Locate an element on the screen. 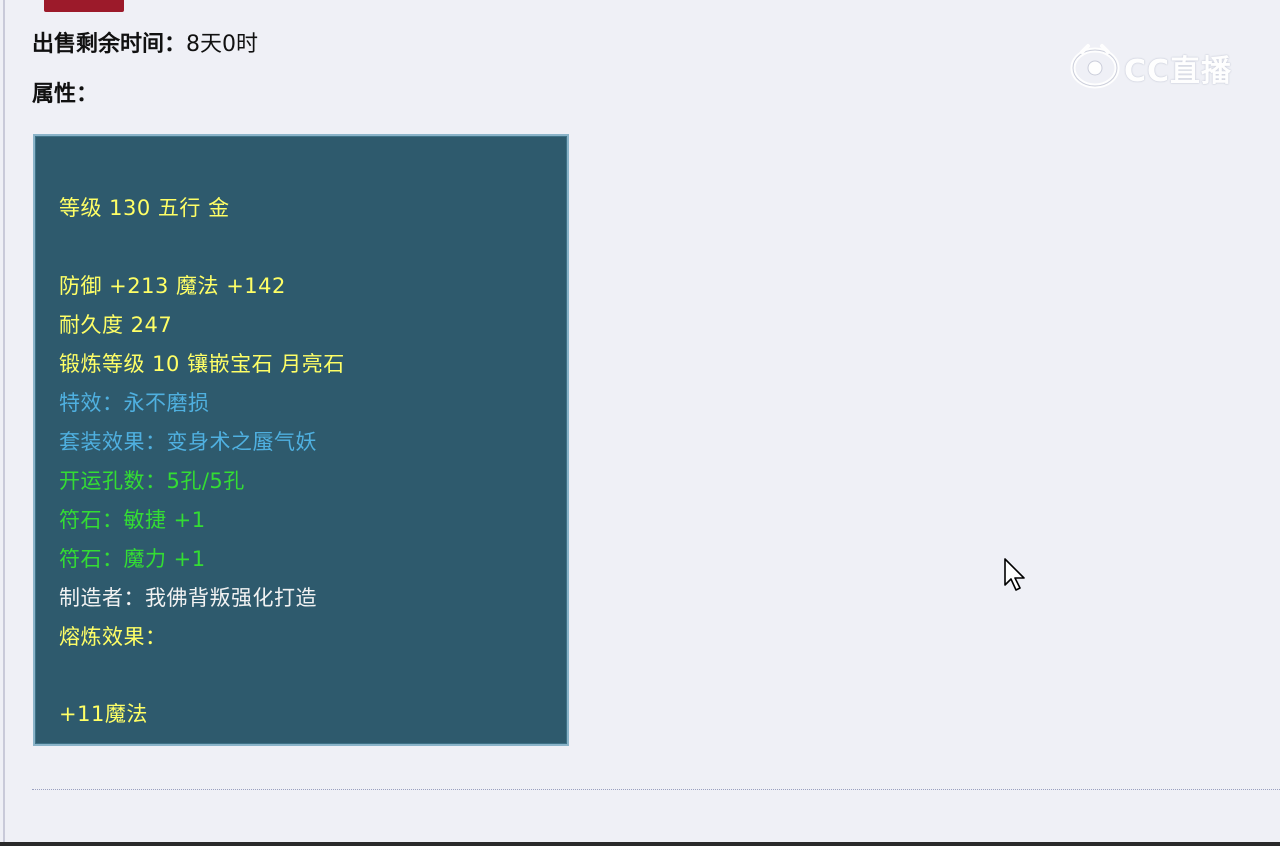  top-cut-row is located at coordinates (78, 6).